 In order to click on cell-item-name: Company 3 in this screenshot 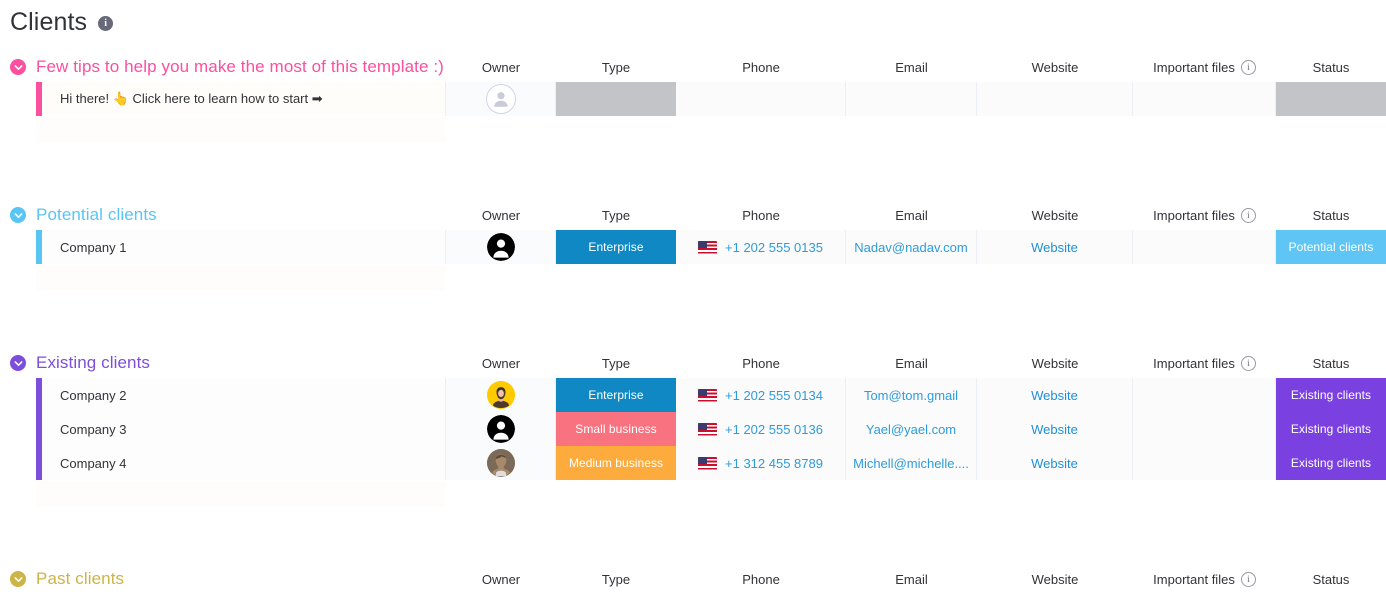, I will do `click(244, 429)`.